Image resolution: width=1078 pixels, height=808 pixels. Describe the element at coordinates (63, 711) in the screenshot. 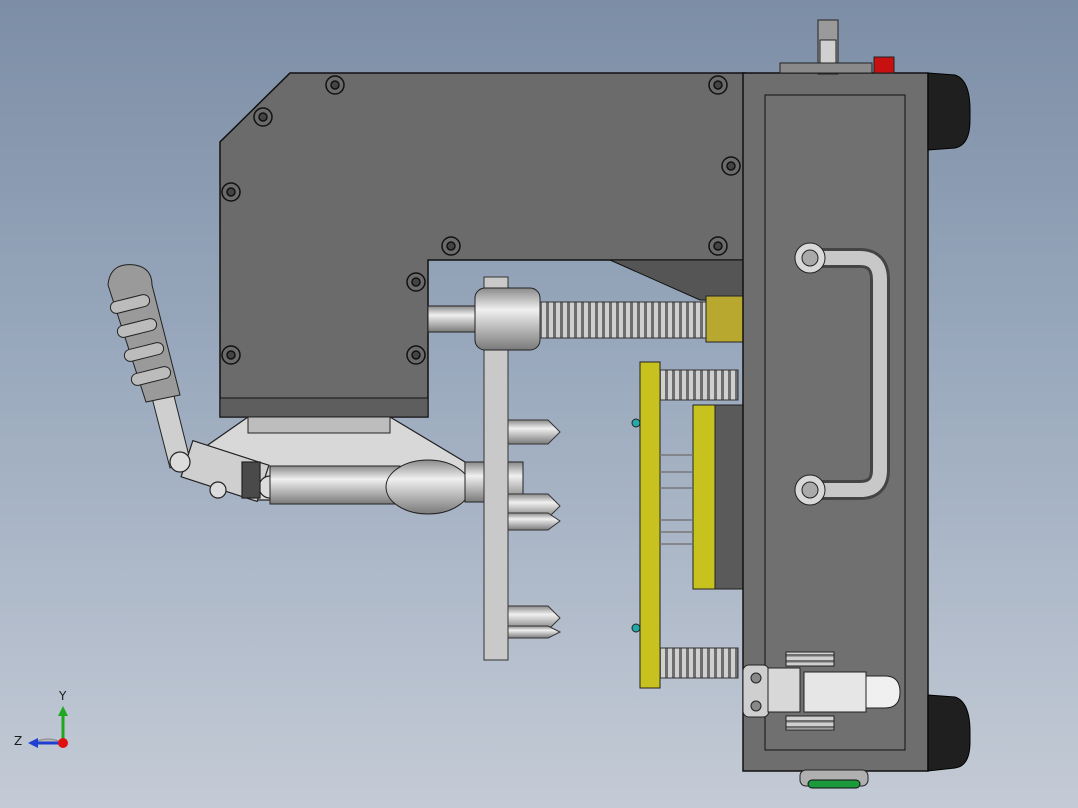

I see `triad-y-arrow` at that location.